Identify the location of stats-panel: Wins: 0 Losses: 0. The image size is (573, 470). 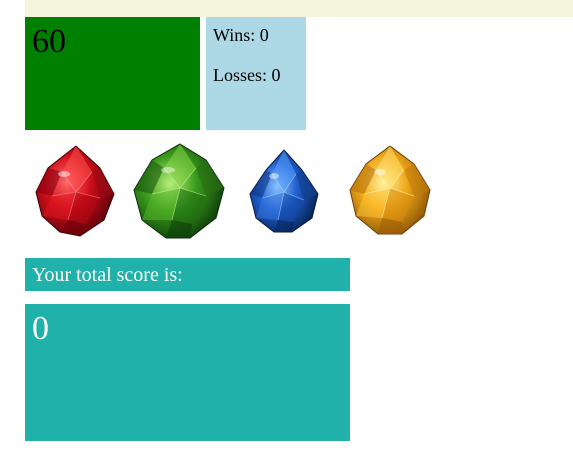
(256, 73).